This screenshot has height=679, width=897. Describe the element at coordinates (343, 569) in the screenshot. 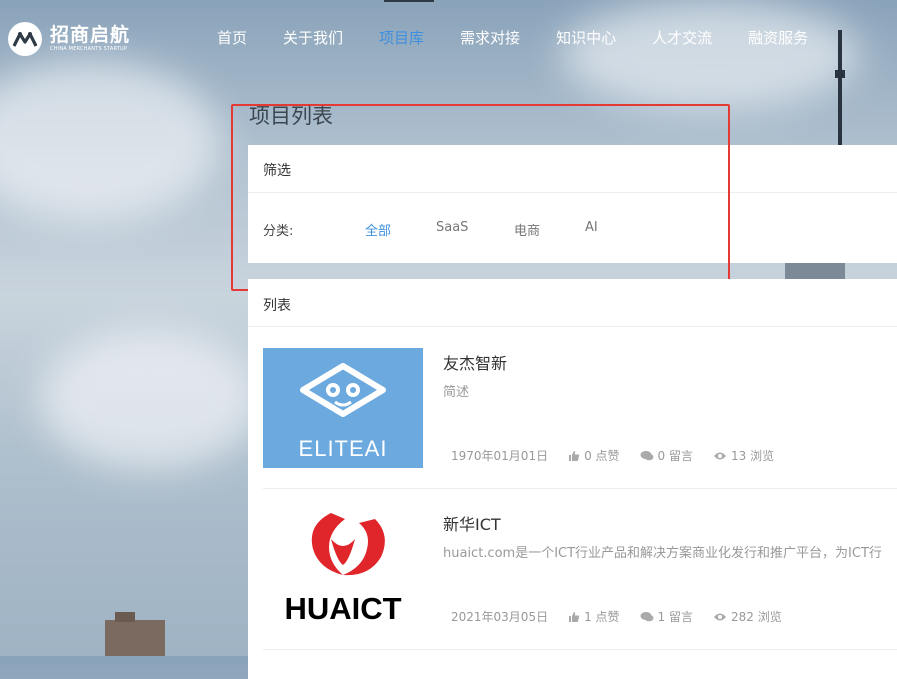

I see `project-thumbnail-huaict: HUAICT` at that location.